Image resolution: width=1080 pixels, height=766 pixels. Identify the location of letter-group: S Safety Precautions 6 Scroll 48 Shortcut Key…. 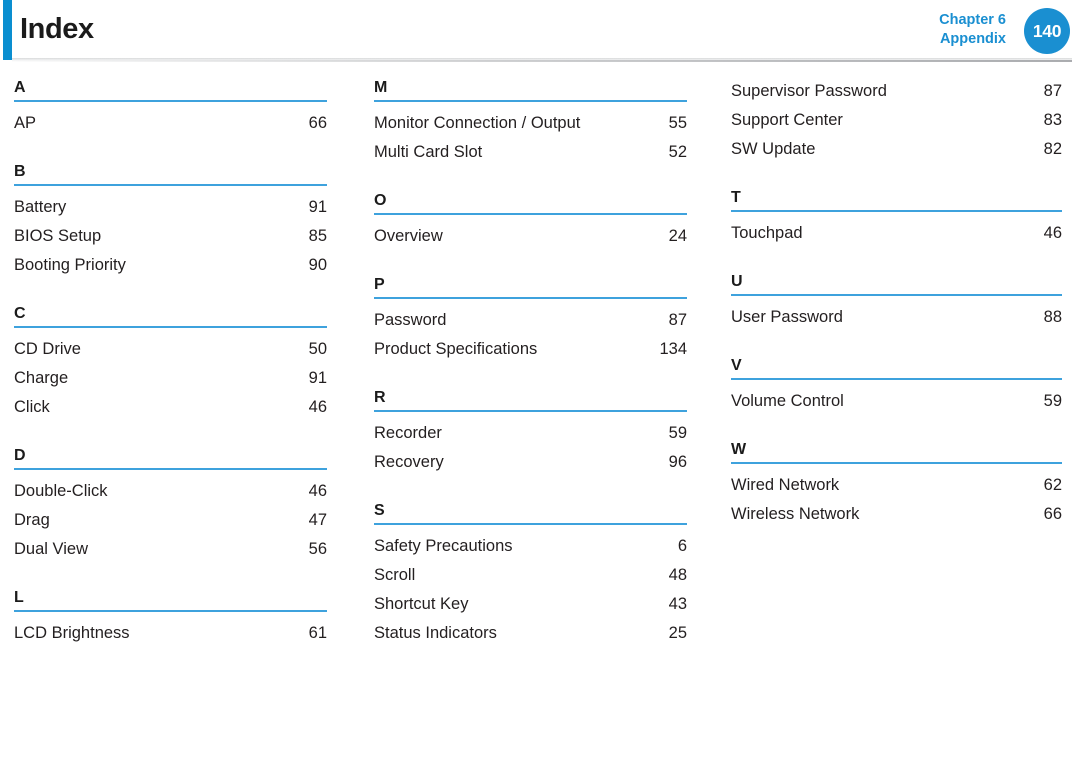
(530, 574).